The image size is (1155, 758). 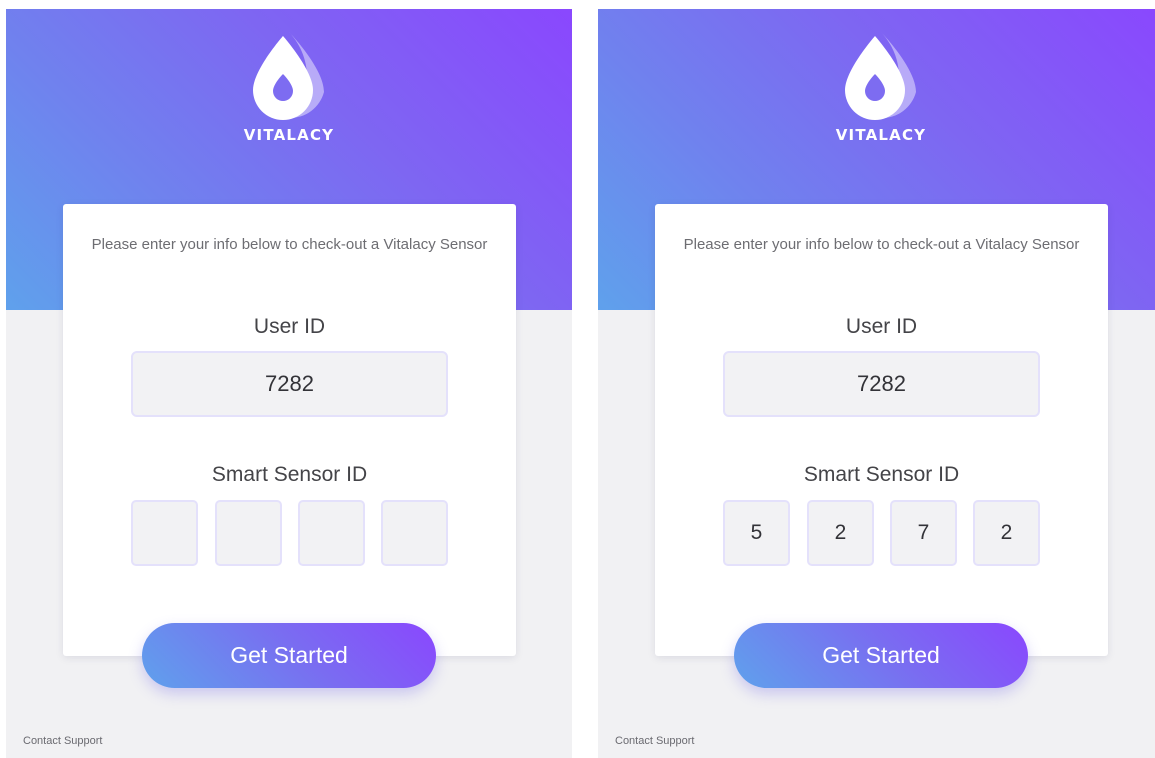 I want to click on sensor-digit-2: 2, so click(x=840, y=533).